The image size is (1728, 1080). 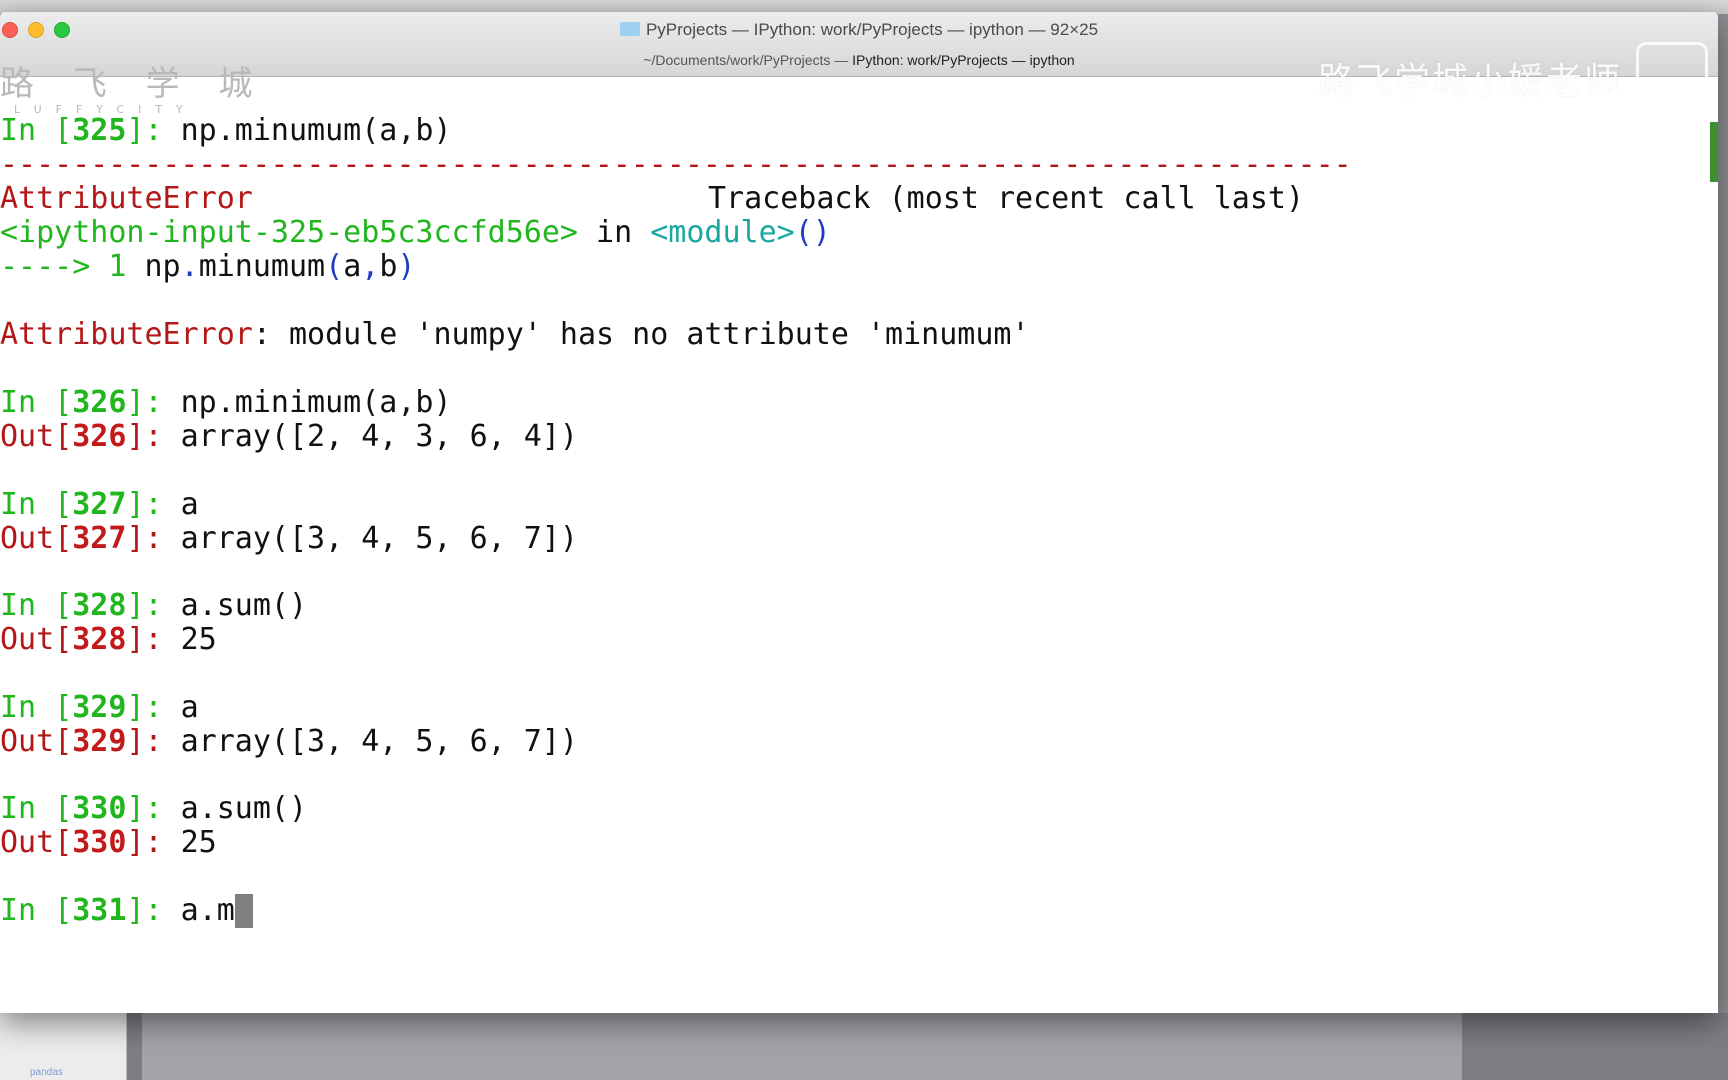 I want to click on prompt-number: 329, so click(x=99, y=707).